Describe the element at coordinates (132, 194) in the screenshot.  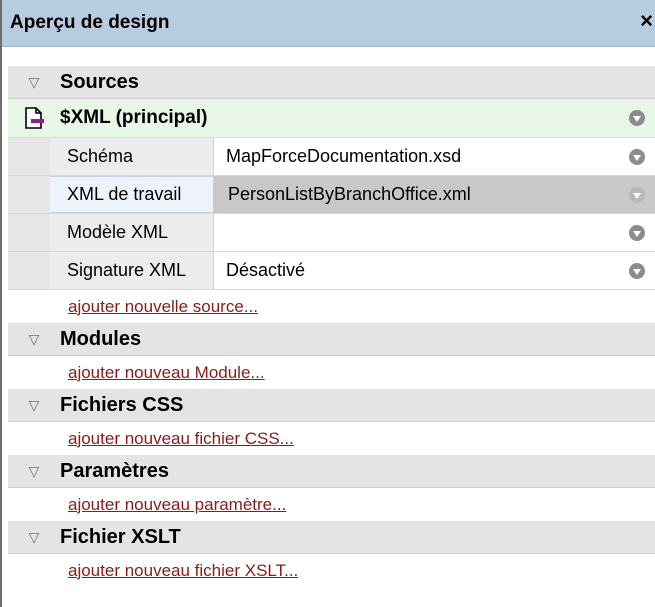
I see `property-key: XML de travail` at that location.